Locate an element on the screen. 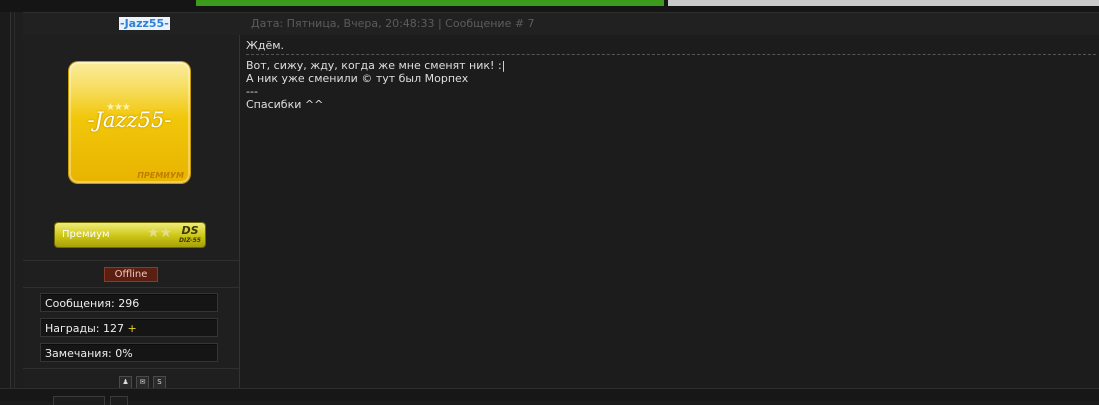 The image size is (1099, 405). warnings-count: Замечания: 0% is located at coordinates (129, 352).